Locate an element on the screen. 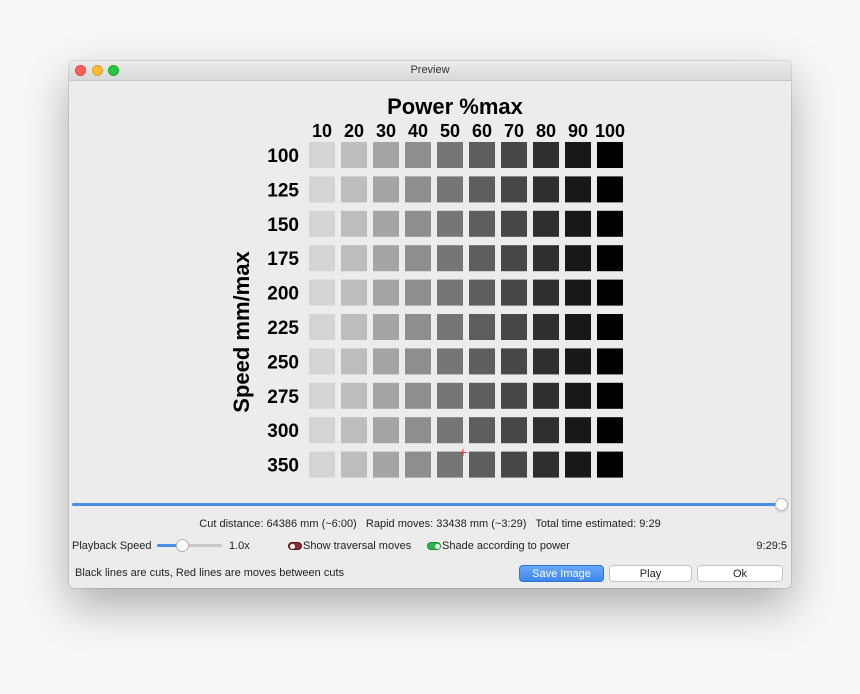 The height and width of the screenshot is (694, 860). y-tick-label: 250 is located at coordinates (283, 362).